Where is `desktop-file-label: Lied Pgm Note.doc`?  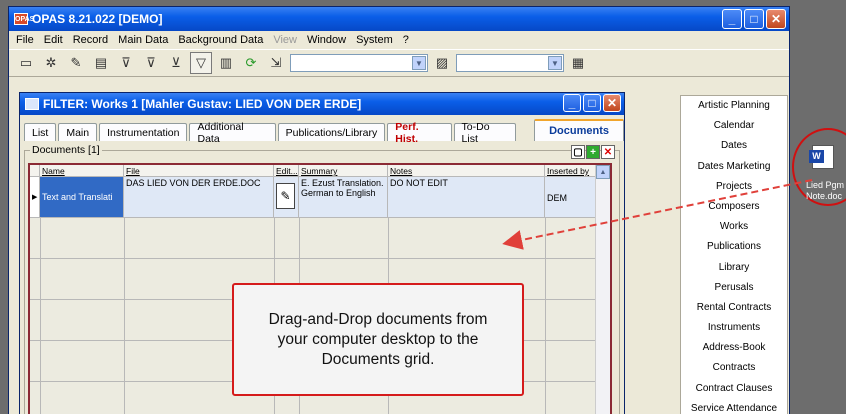 desktop-file-label: Lied Pgm Note.doc is located at coordinates (826, 191).